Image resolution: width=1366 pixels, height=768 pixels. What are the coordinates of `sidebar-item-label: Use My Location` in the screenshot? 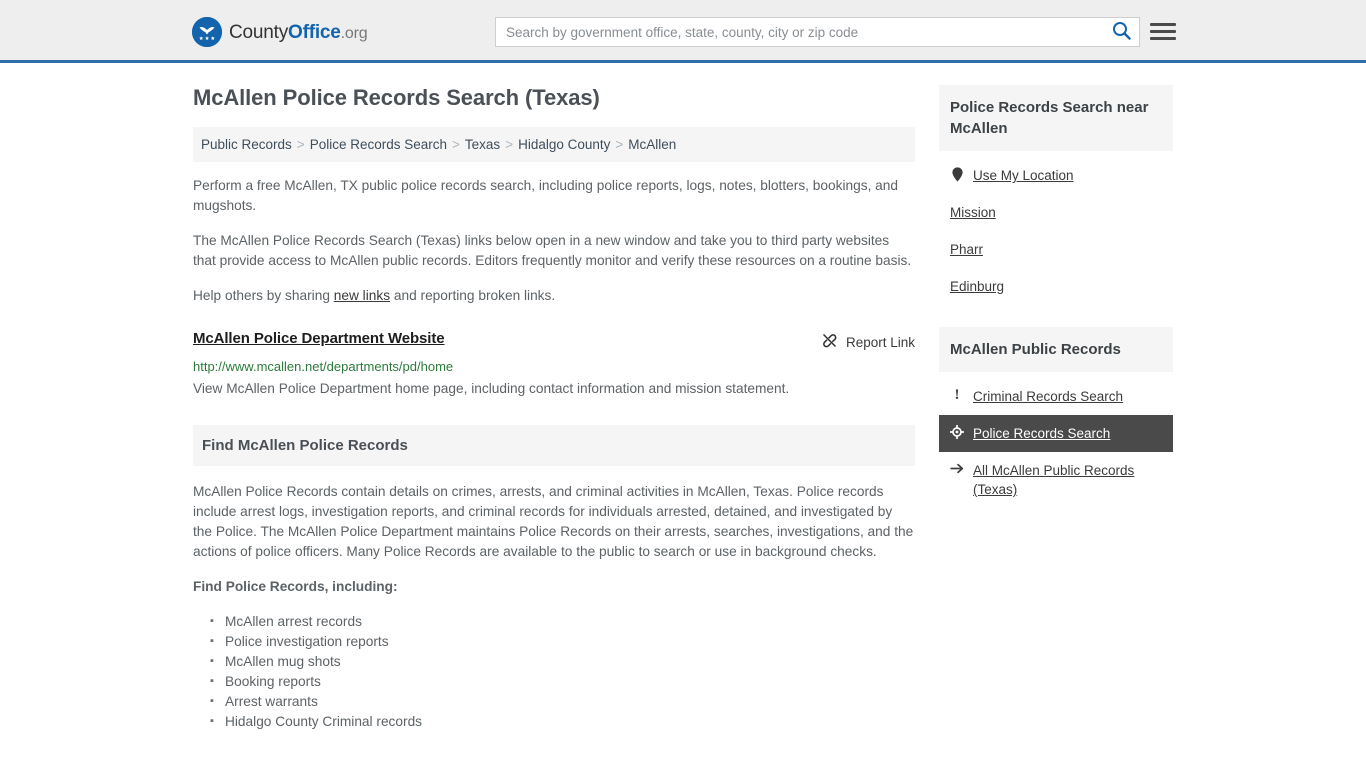 It's located at (1023, 175).